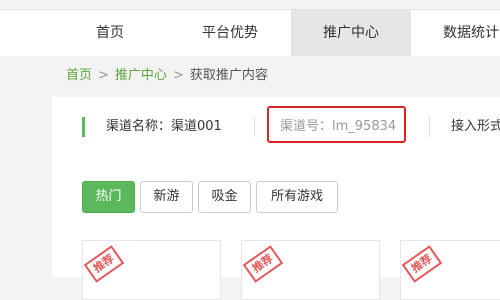 This screenshot has height=300, width=500. Describe the element at coordinates (230, 33) in the screenshot. I see `nav-item-platform-advantages: 平台优势` at that location.